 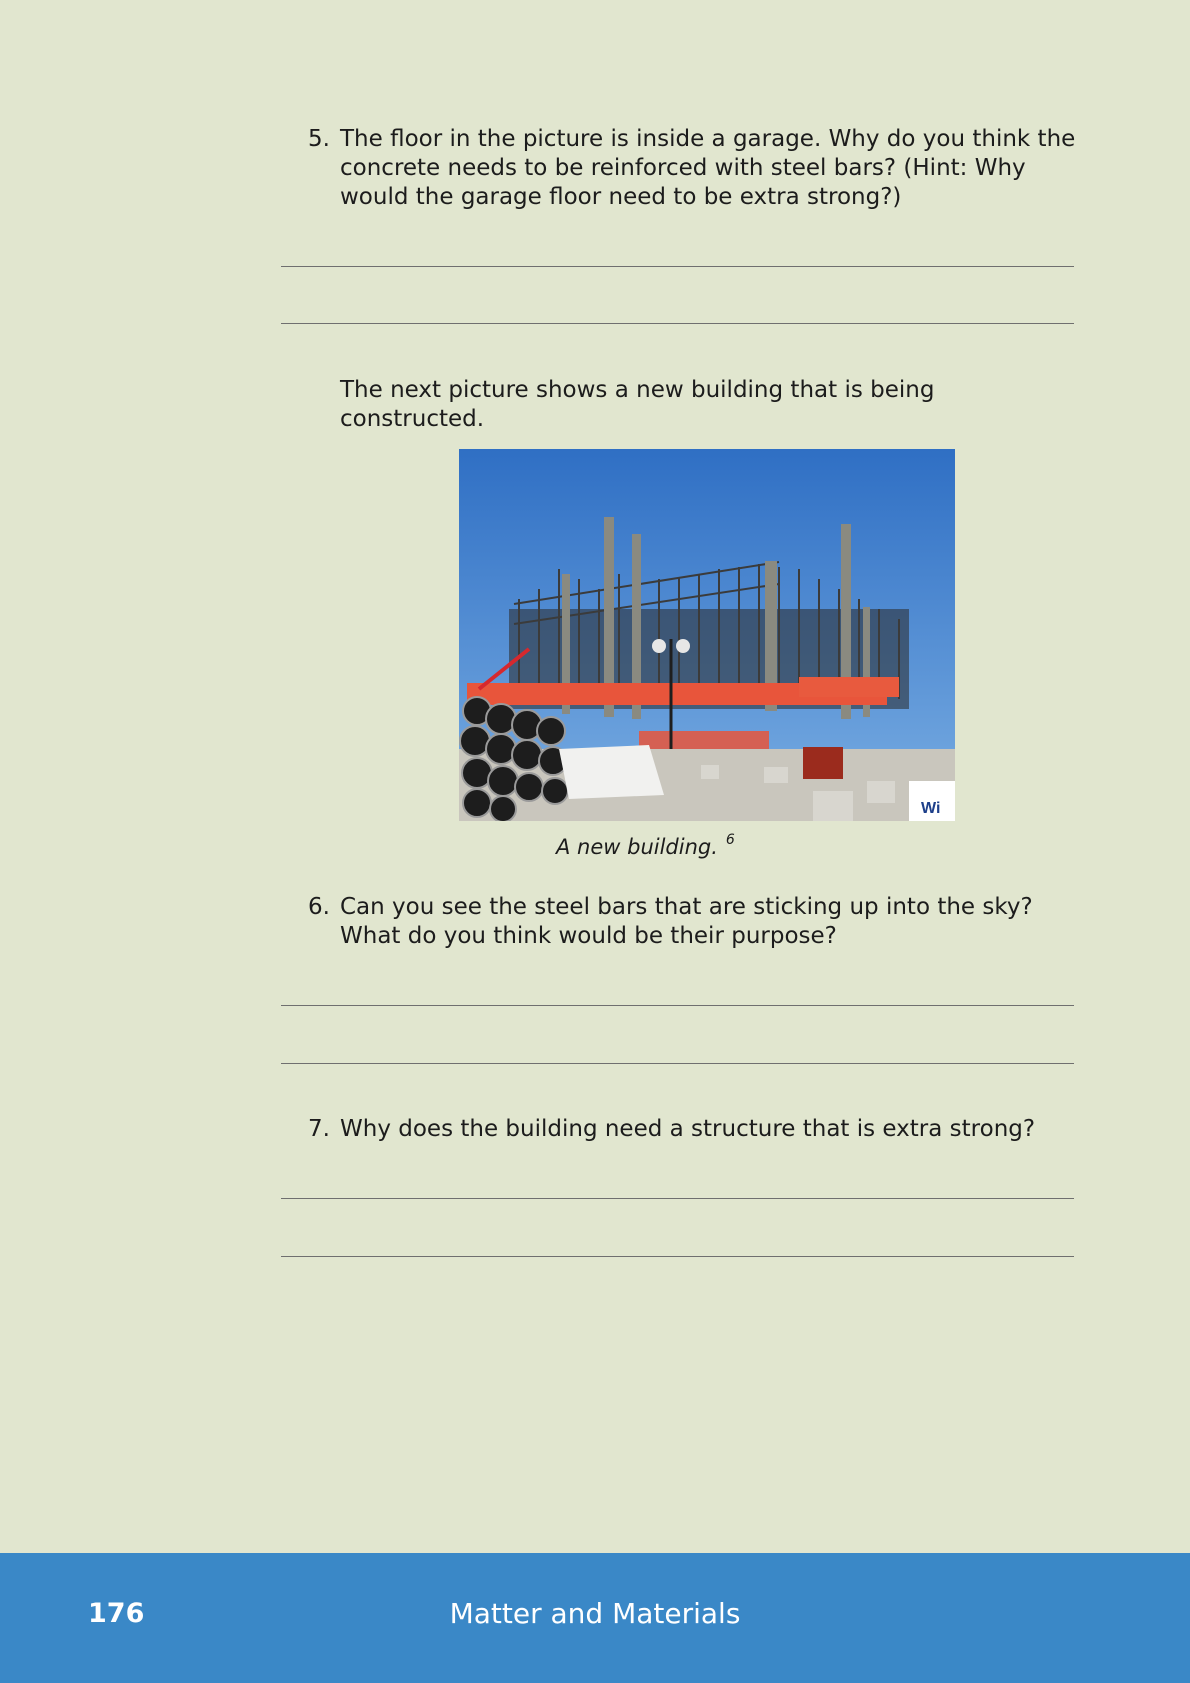 What do you see at coordinates (319, 1129) in the screenshot?
I see `question-number: 7.` at bounding box center [319, 1129].